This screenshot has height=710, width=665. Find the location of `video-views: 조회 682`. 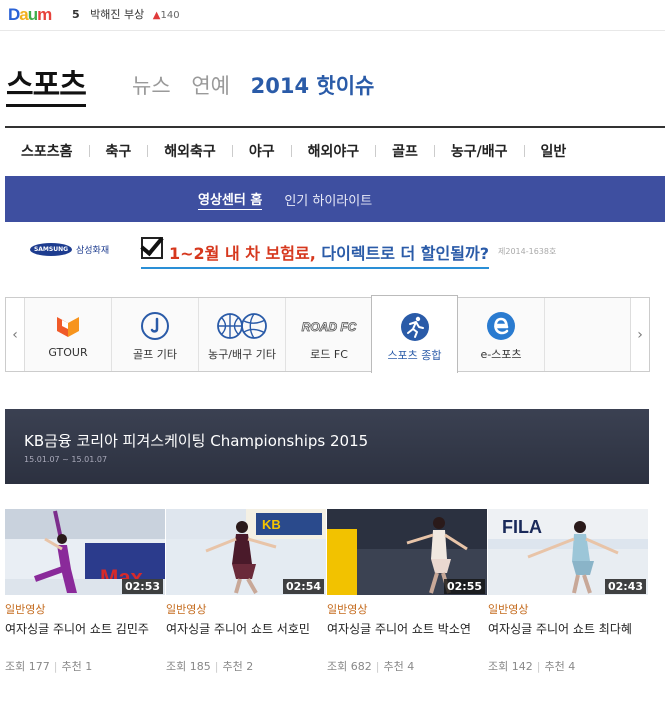

video-views: 조회 682 is located at coordinates (349, 666).